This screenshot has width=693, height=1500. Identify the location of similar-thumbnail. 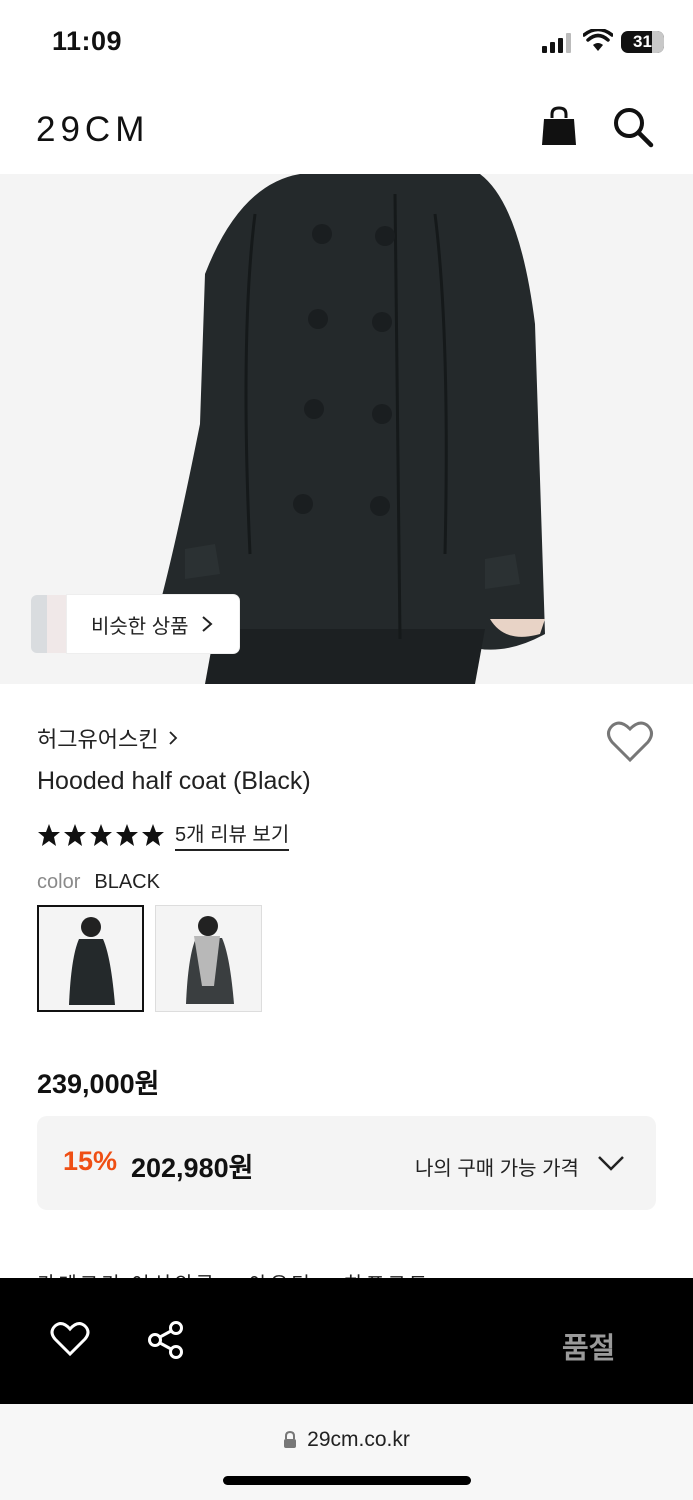
(49, 624).